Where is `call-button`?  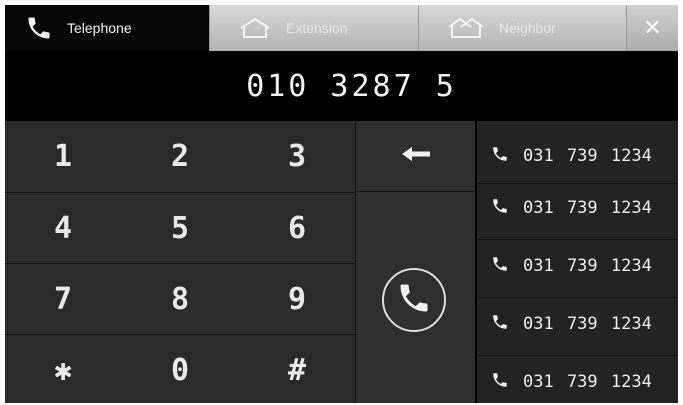 call-button is located at coordinates (414, 300).